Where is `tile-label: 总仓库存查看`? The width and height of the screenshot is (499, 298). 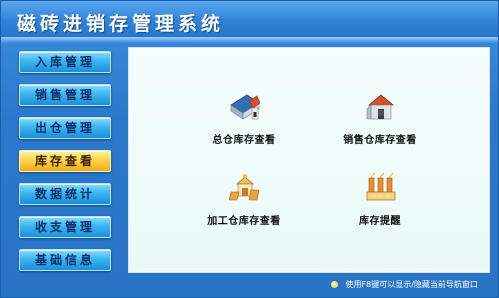
tile-label: 总仓库存查看 is located at coordinates (244, 140).